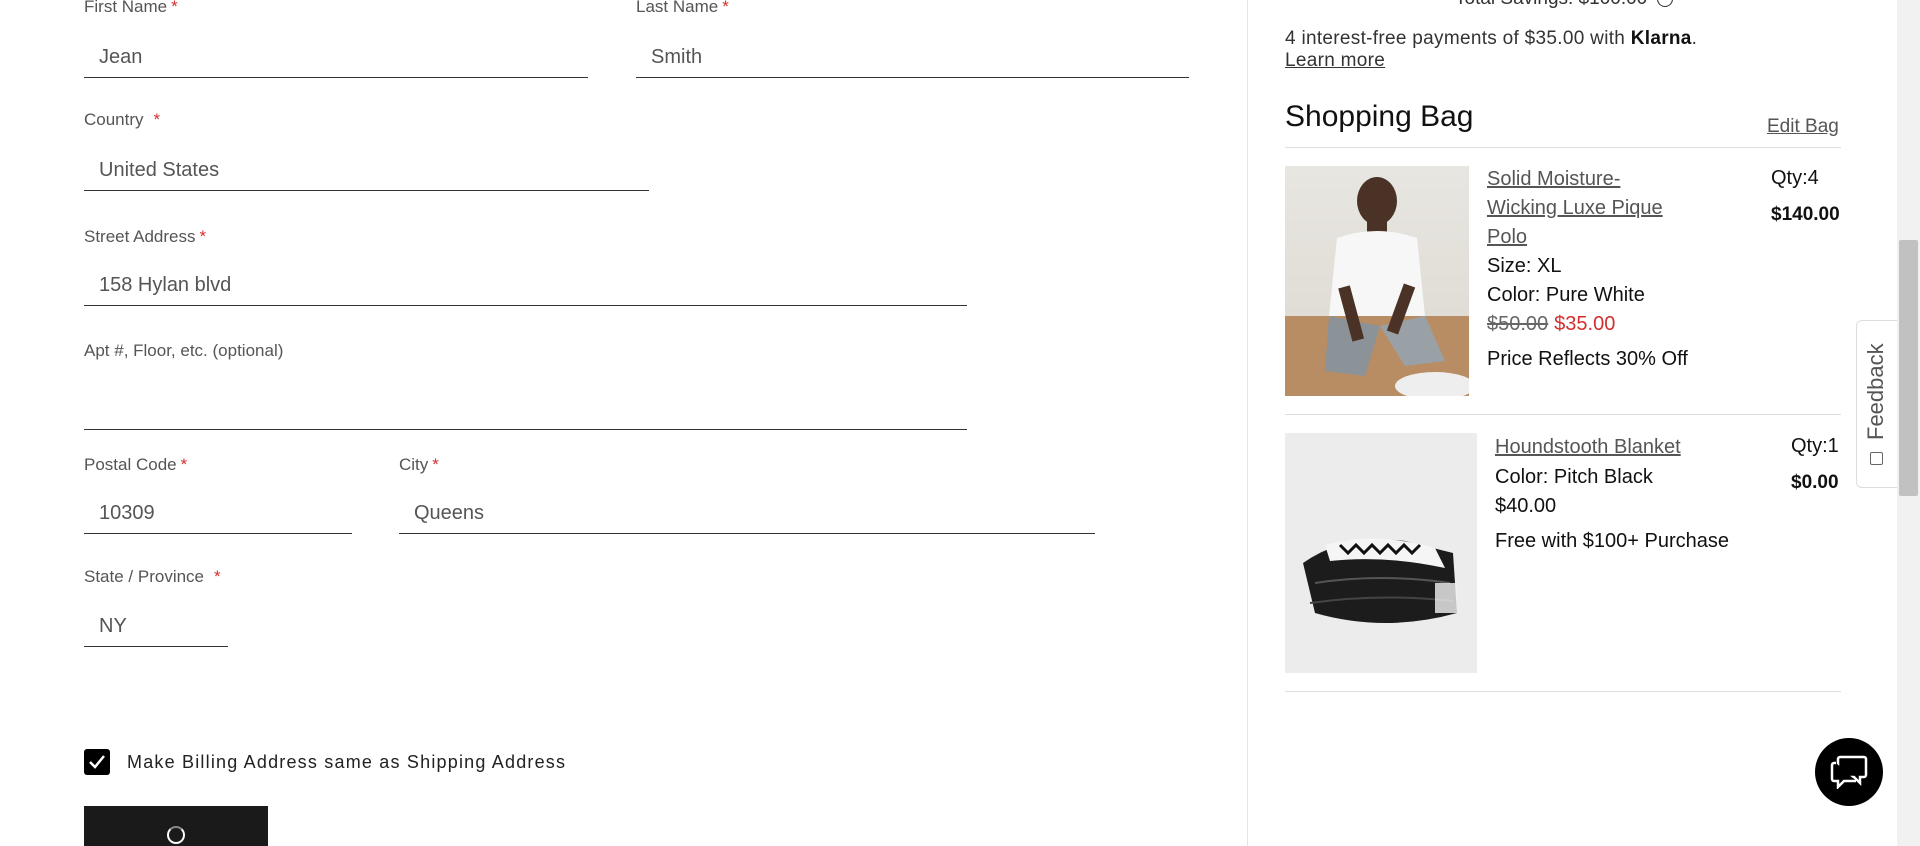 This screenshot has height=846, width=1920. What do you see at coordinates (1564, 5) in the screenshot?
I see `total-savings: Total Savings: $100.00` at bounding box center [1564, 5].